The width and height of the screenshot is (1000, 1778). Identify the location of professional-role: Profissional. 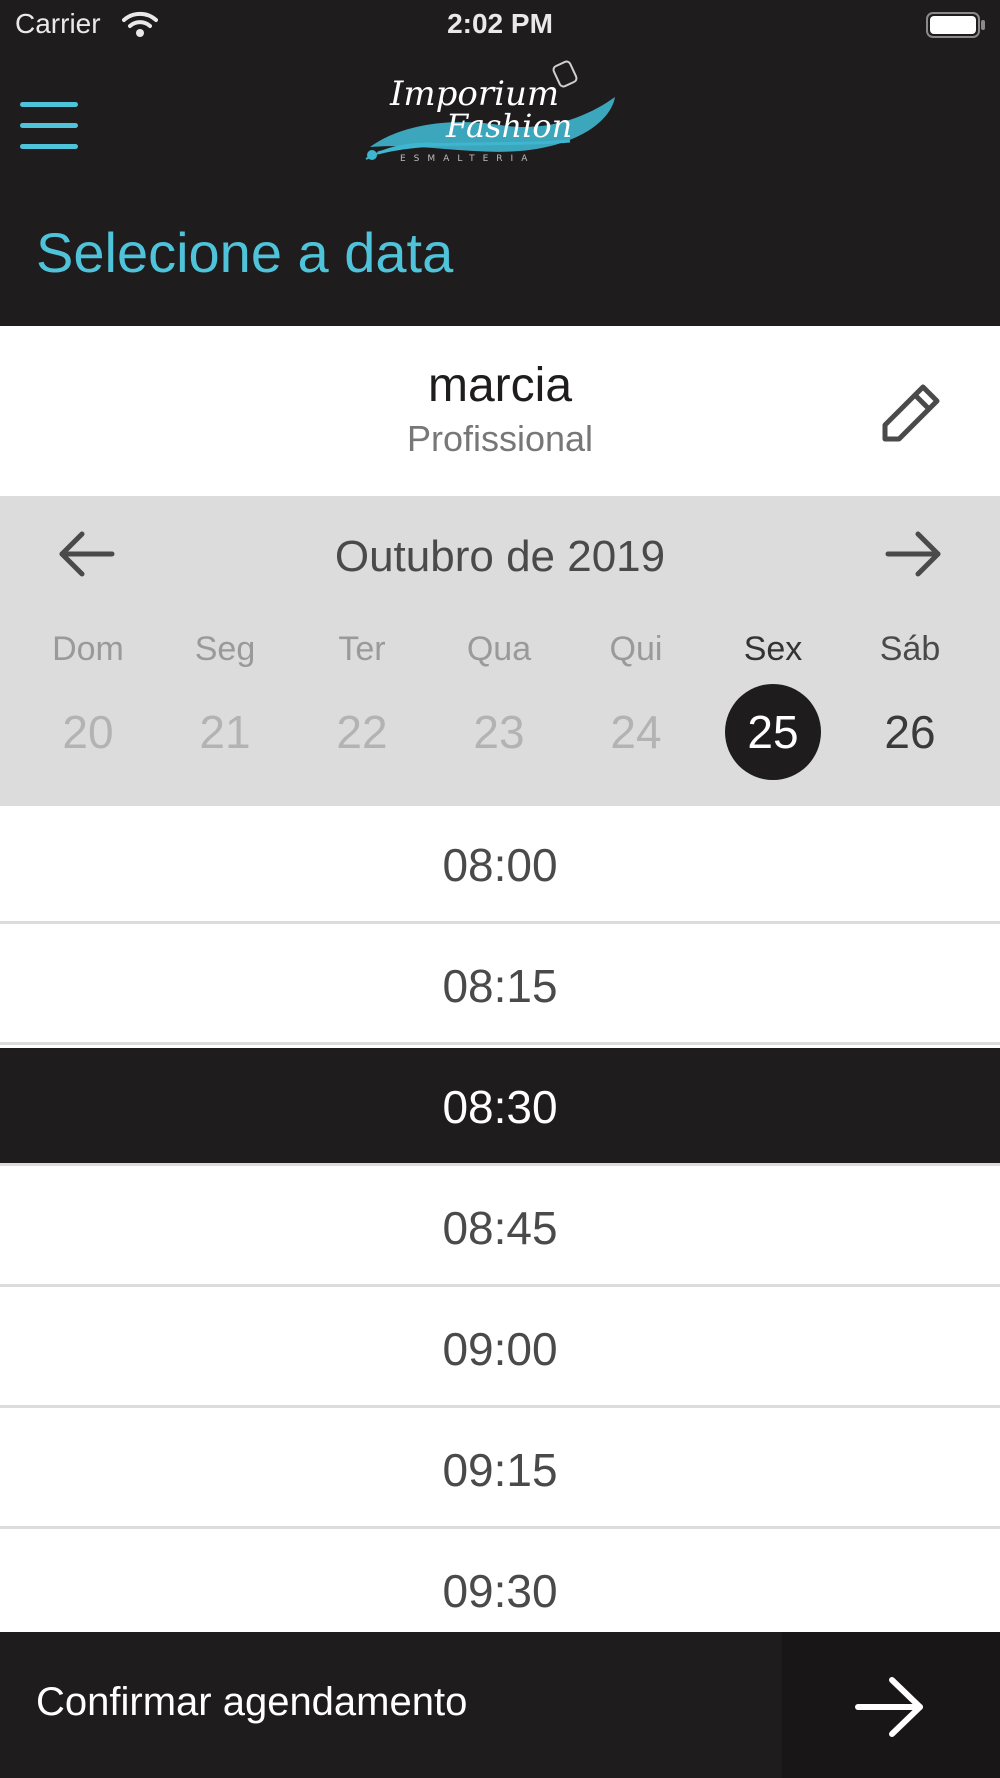
(500, 438).